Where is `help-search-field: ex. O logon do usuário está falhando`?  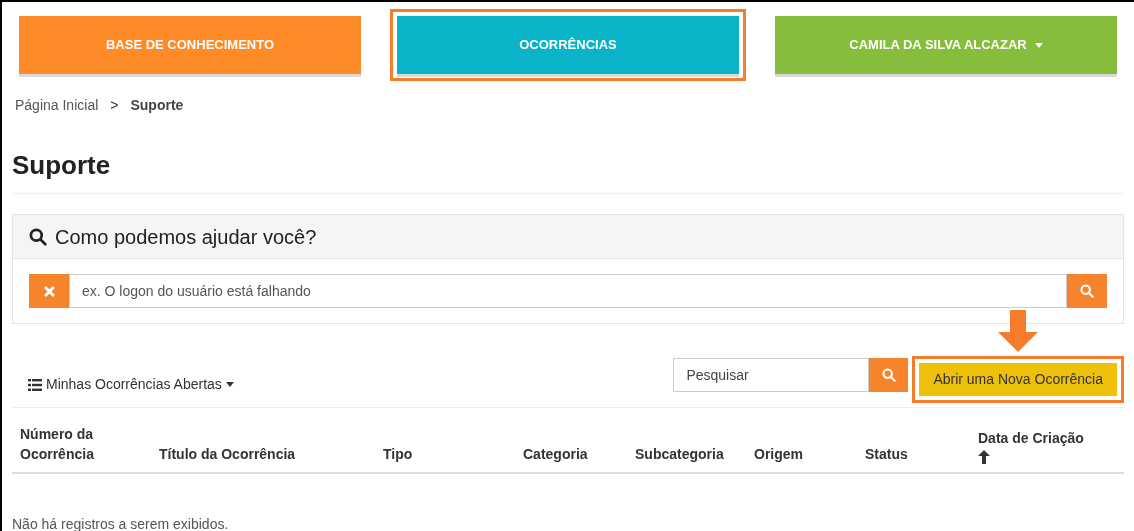
help-search-field: ex. O logon do usuário está falhando is located at coordinates (568, 291).